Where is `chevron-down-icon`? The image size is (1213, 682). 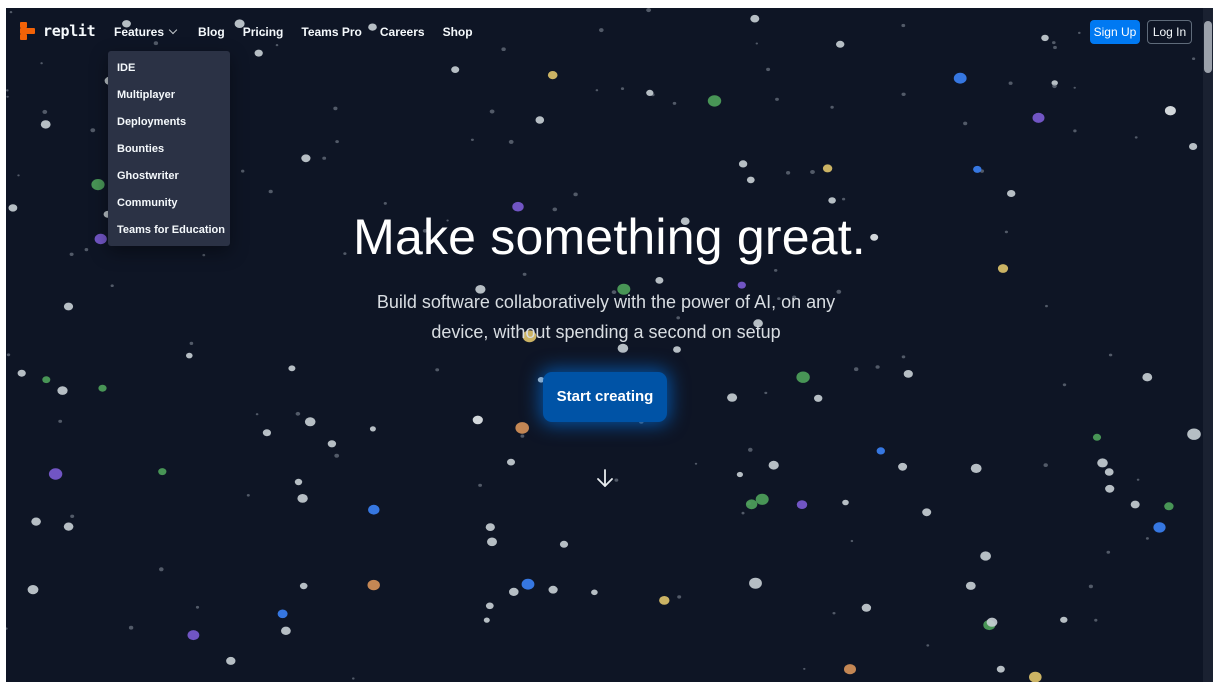 chevron-down-icon is located at coordinates (173, 30).